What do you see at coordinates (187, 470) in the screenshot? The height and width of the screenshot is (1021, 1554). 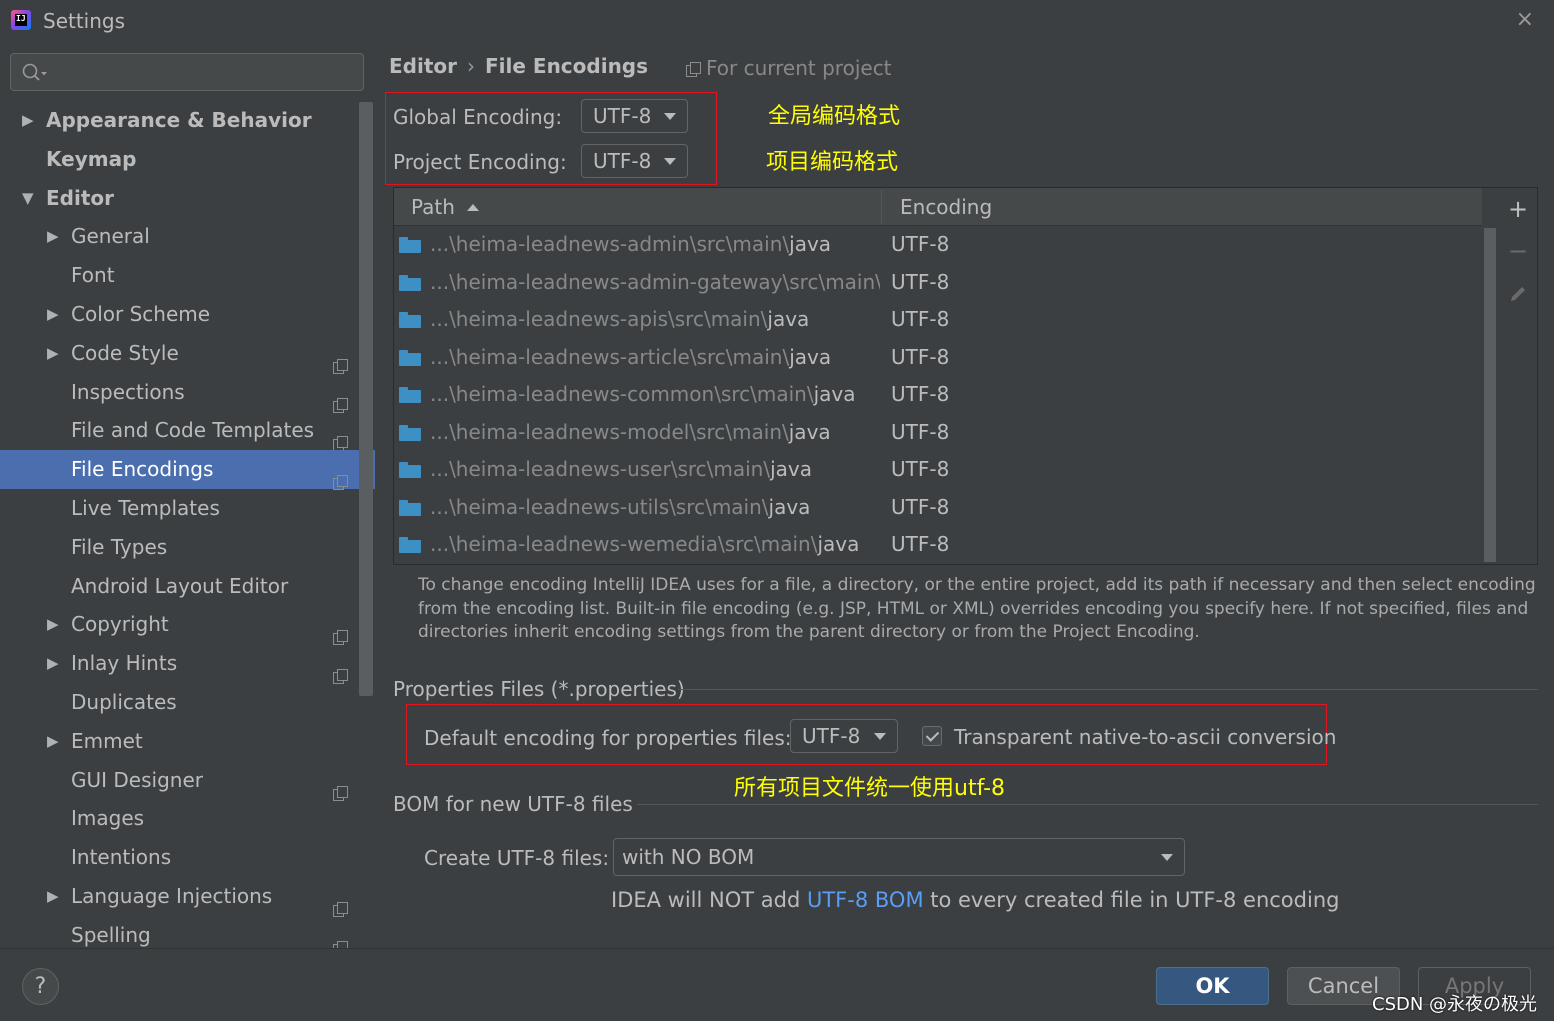 I see `sidebar-item-file-encodings: File Encodings` at bounding box center [187, 470].